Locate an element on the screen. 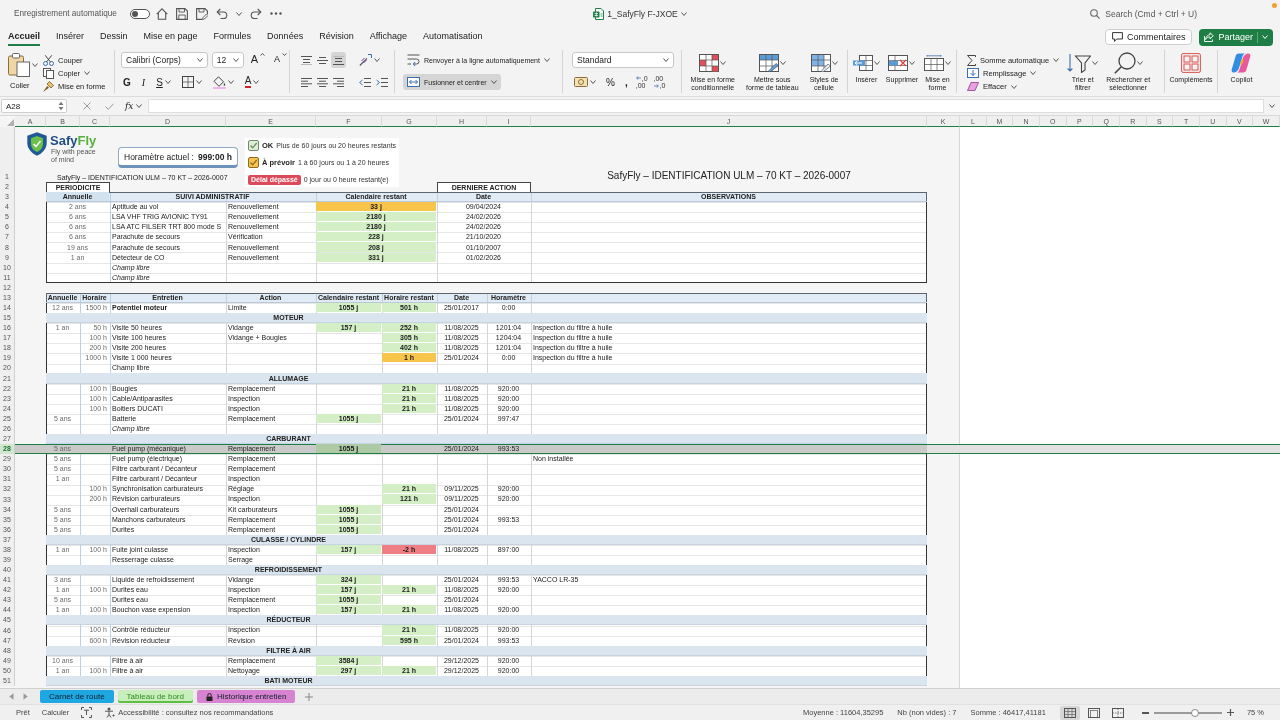 This screenshot has height=720, width=1280. ribbon-tab: Affichage is located at coordinates (388, 37).